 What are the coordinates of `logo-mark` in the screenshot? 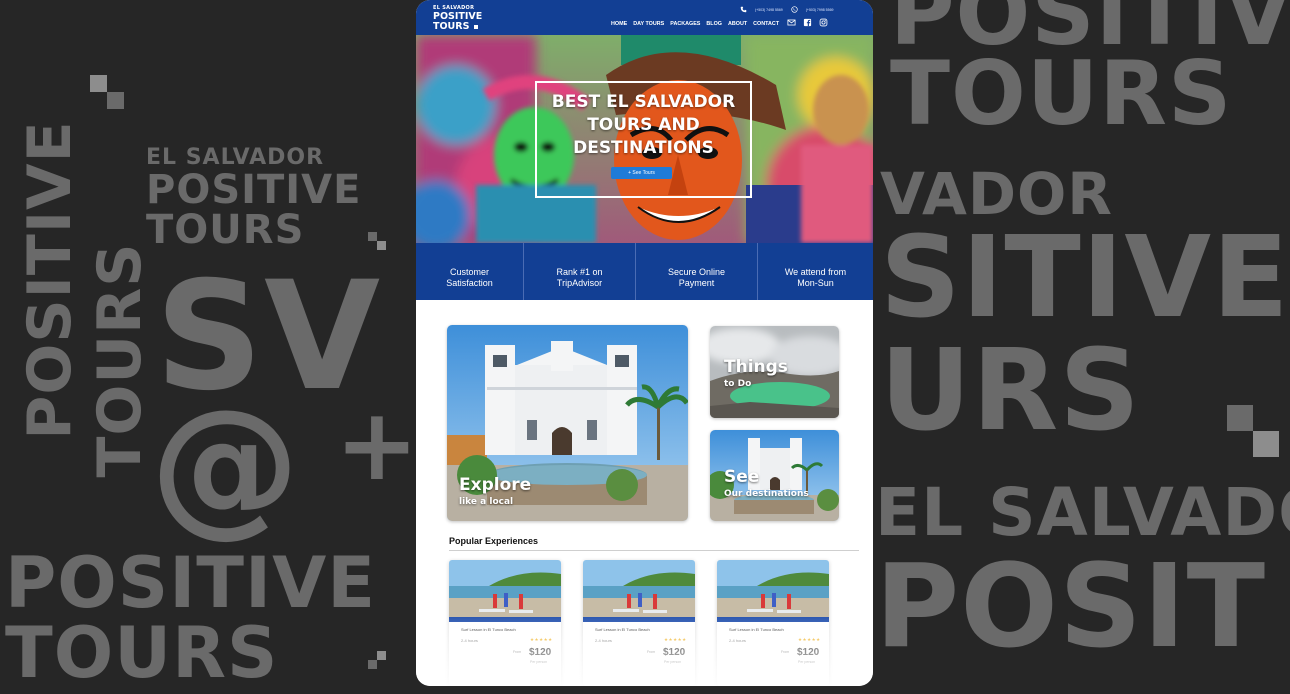 It's located at (476, 27).